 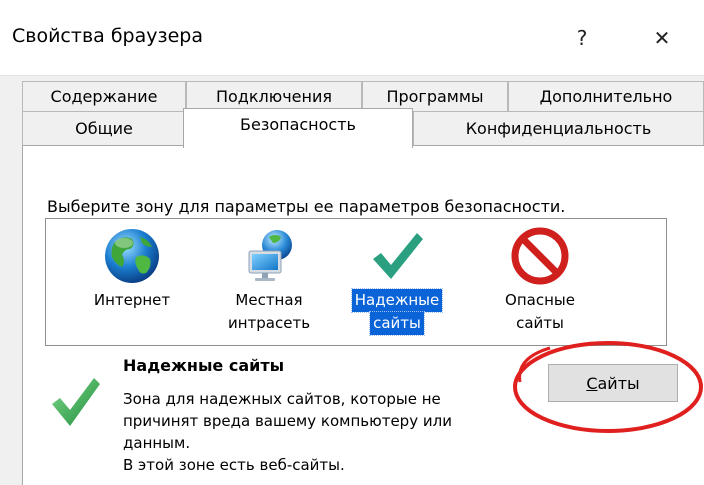 What do you see at coordinates (274, 96) in the screenshot?
I see `tab-connections: Подключения` at bounding box center [274, 96].